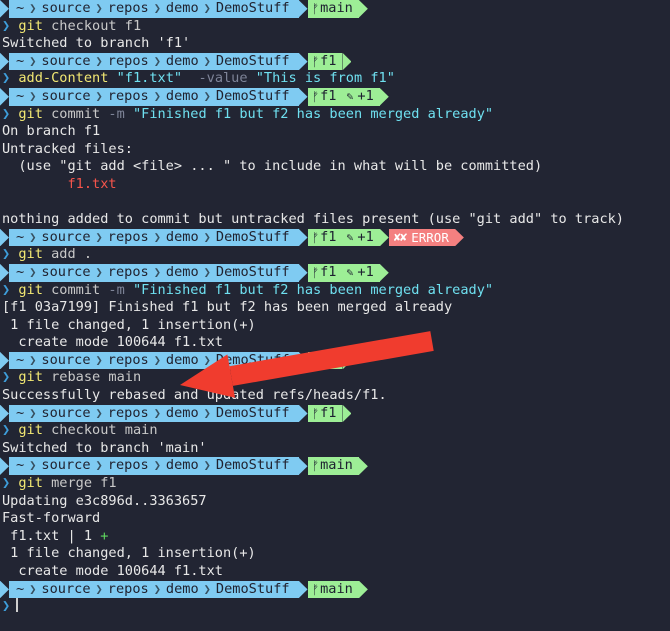 This screenshot has height=631, width=670. What do you see at coordinates (145, 78) in the screenshot?
I see `command-string-arg: "f1.txt"` at bounding box center [145, 78].